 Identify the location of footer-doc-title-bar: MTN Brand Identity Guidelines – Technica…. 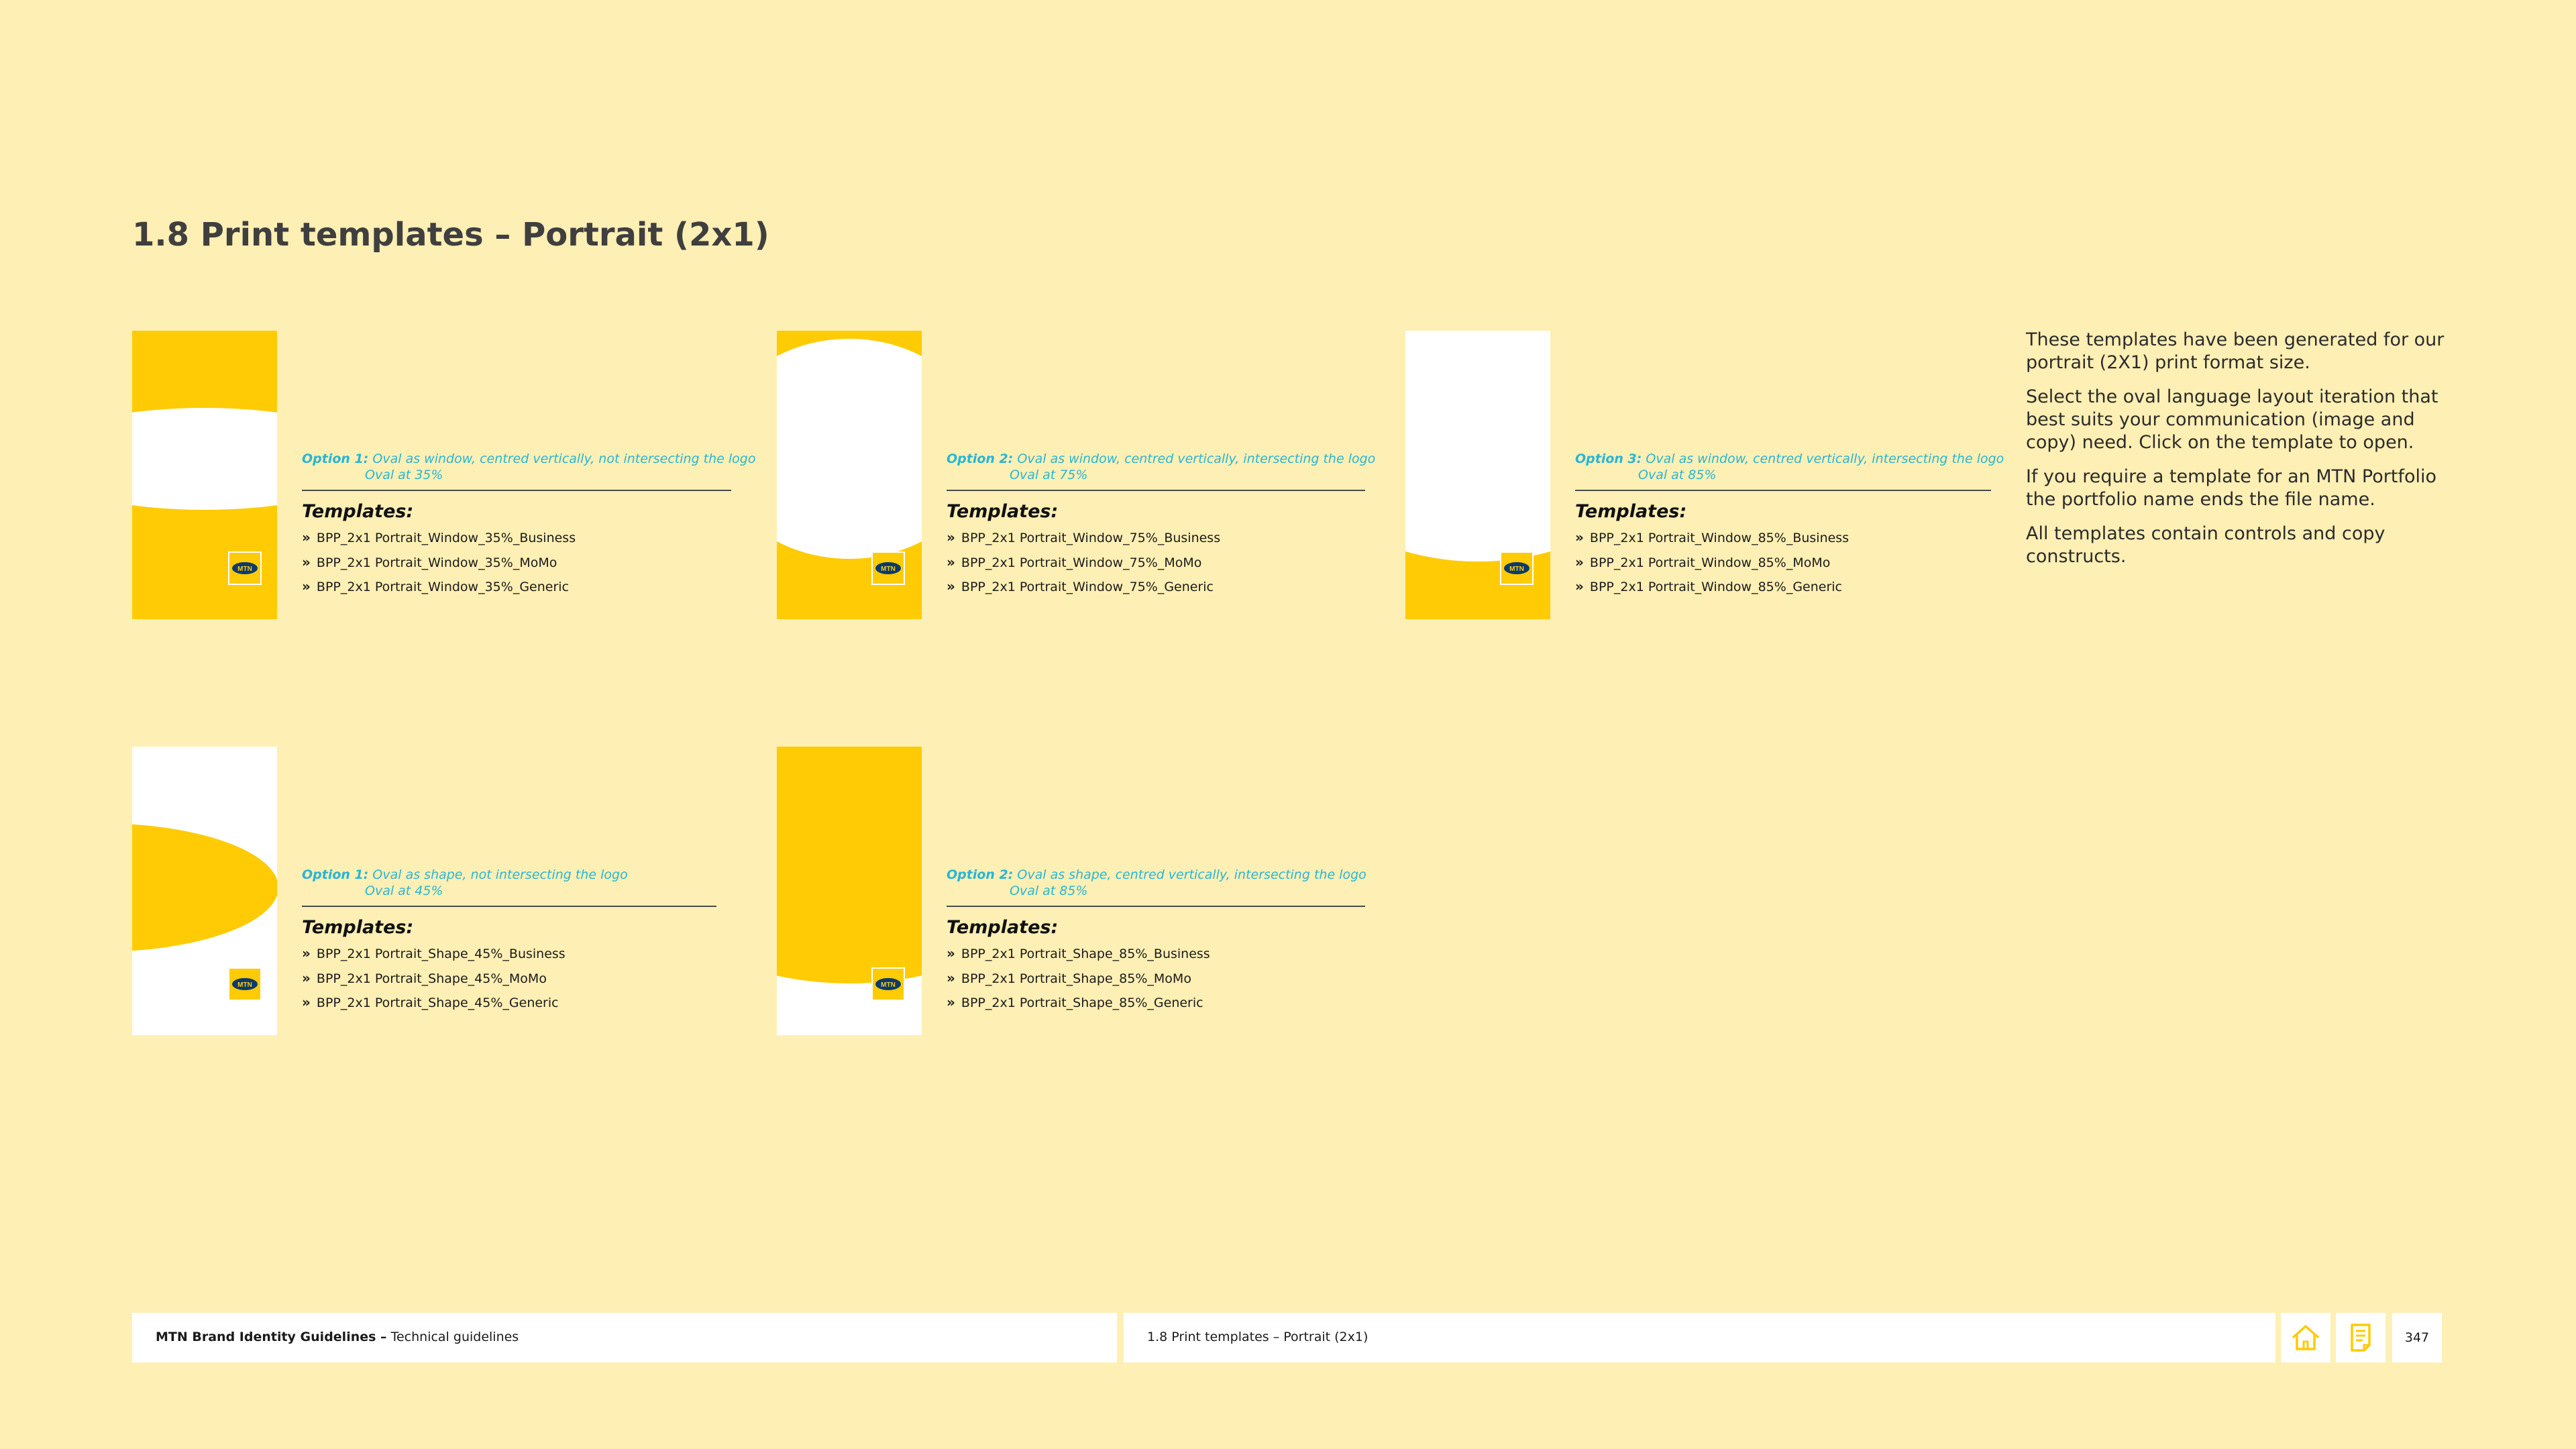
(624, 1337).